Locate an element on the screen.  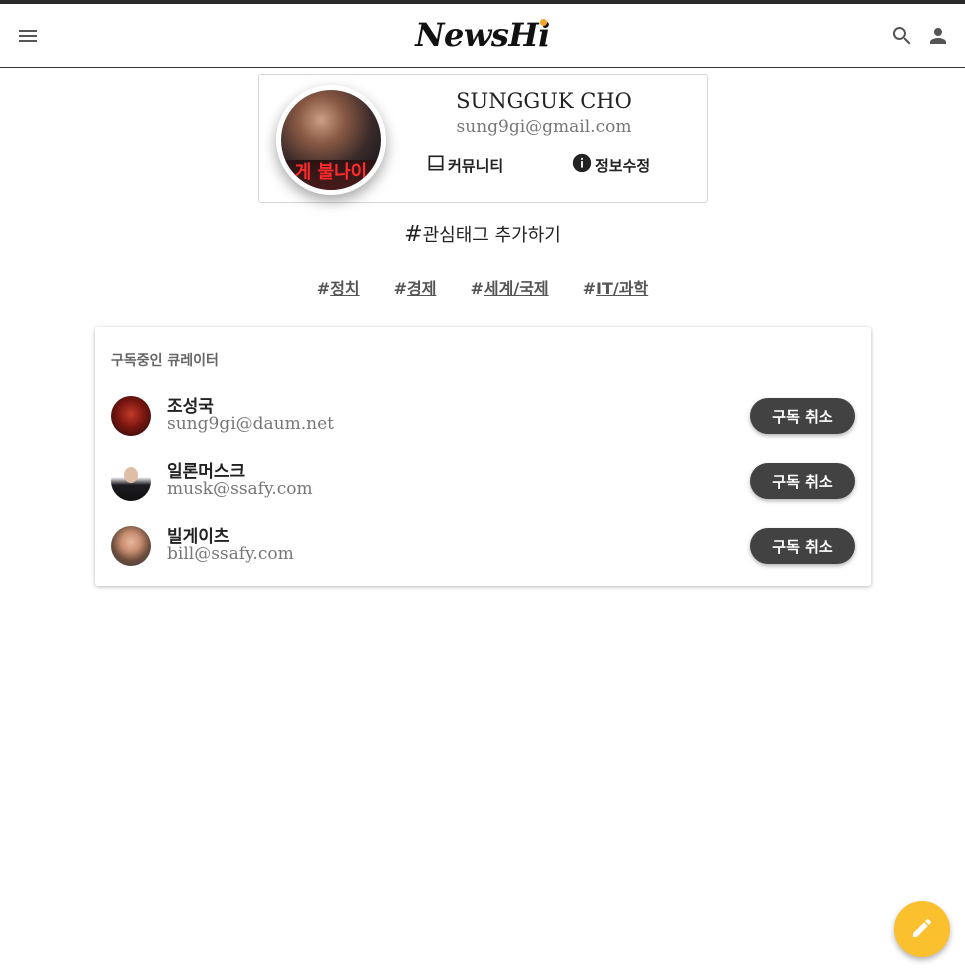
tag-politics: #정치 is located at coordinates (338, 287).